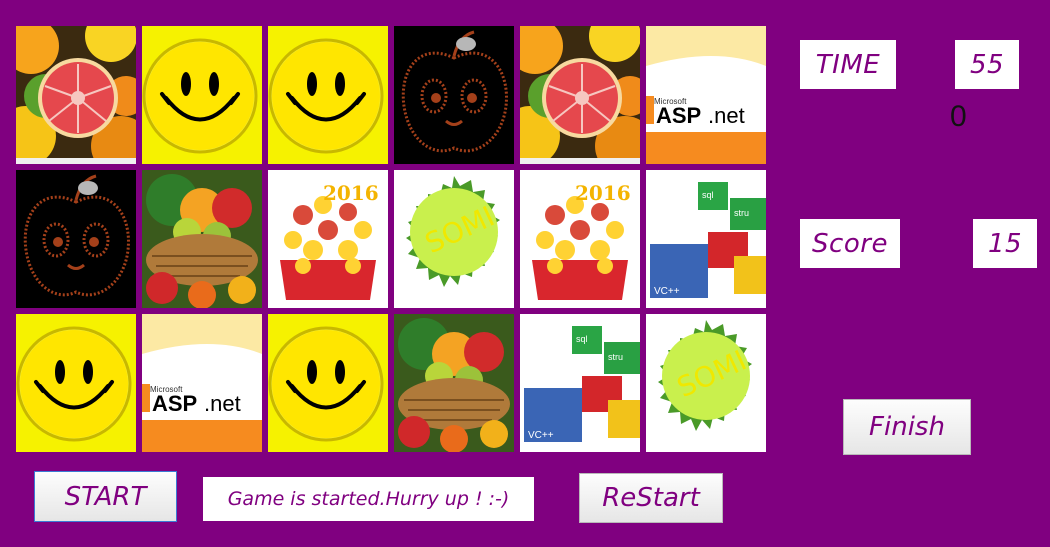  Describe the element at coordinates (907, 427) in the screenshot. I see `finish-button: Finish` at that location.